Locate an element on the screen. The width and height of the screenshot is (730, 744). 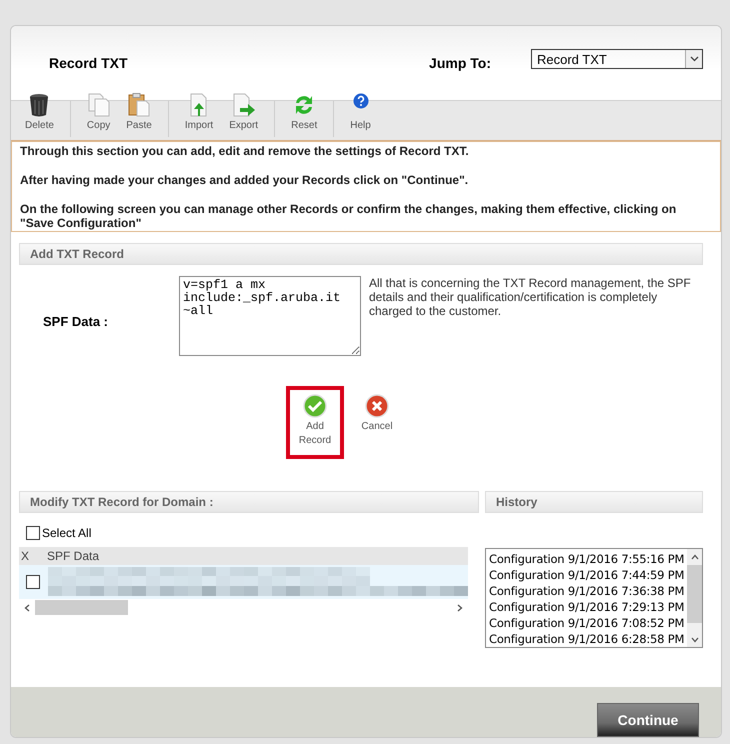
help-icon is located at coordinates (360, 101).